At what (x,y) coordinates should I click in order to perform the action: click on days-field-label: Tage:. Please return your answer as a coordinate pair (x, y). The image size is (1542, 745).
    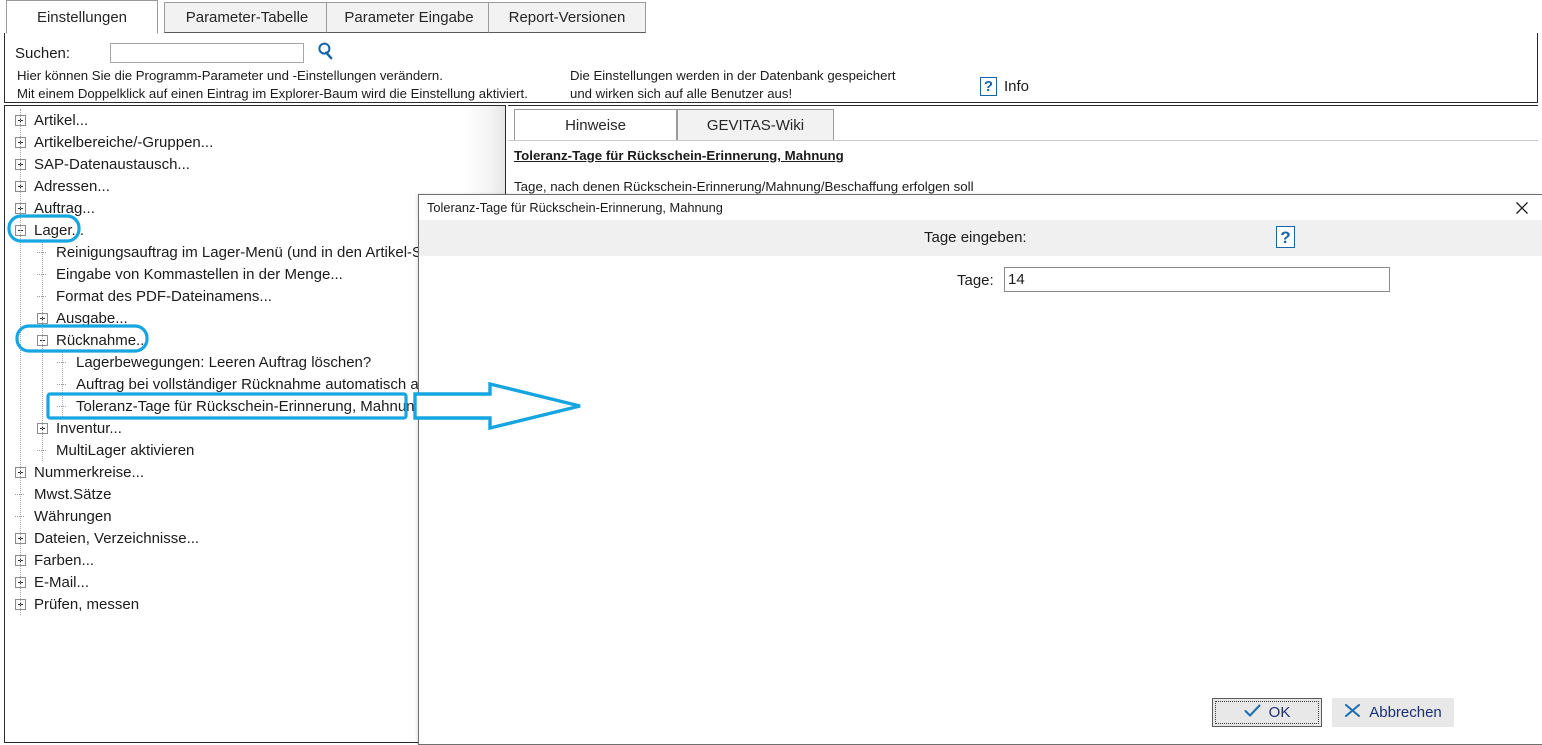
    Looking at the image, I should click on (975, 280).